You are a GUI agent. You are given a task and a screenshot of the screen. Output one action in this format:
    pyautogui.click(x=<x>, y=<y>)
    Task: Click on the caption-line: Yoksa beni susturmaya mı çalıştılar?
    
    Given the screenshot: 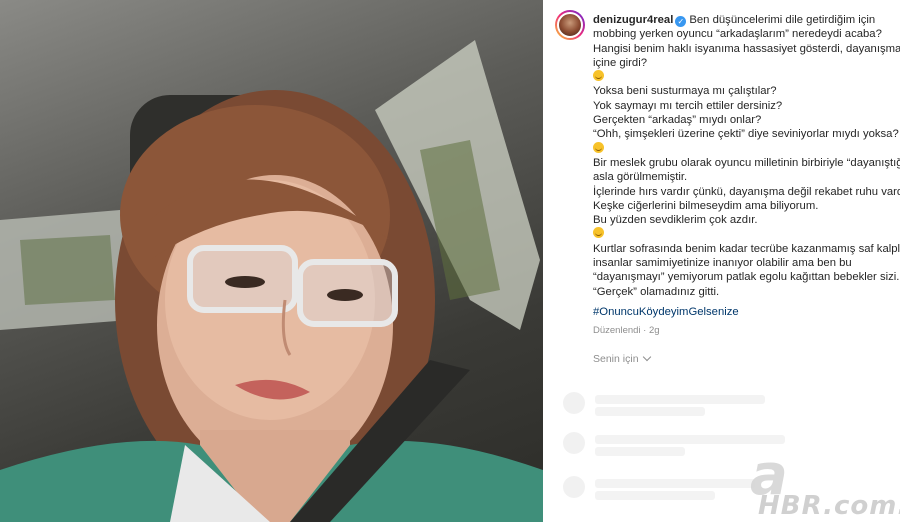 What is the action you would take?
    pyautogui.click(x=685, y=91)
    